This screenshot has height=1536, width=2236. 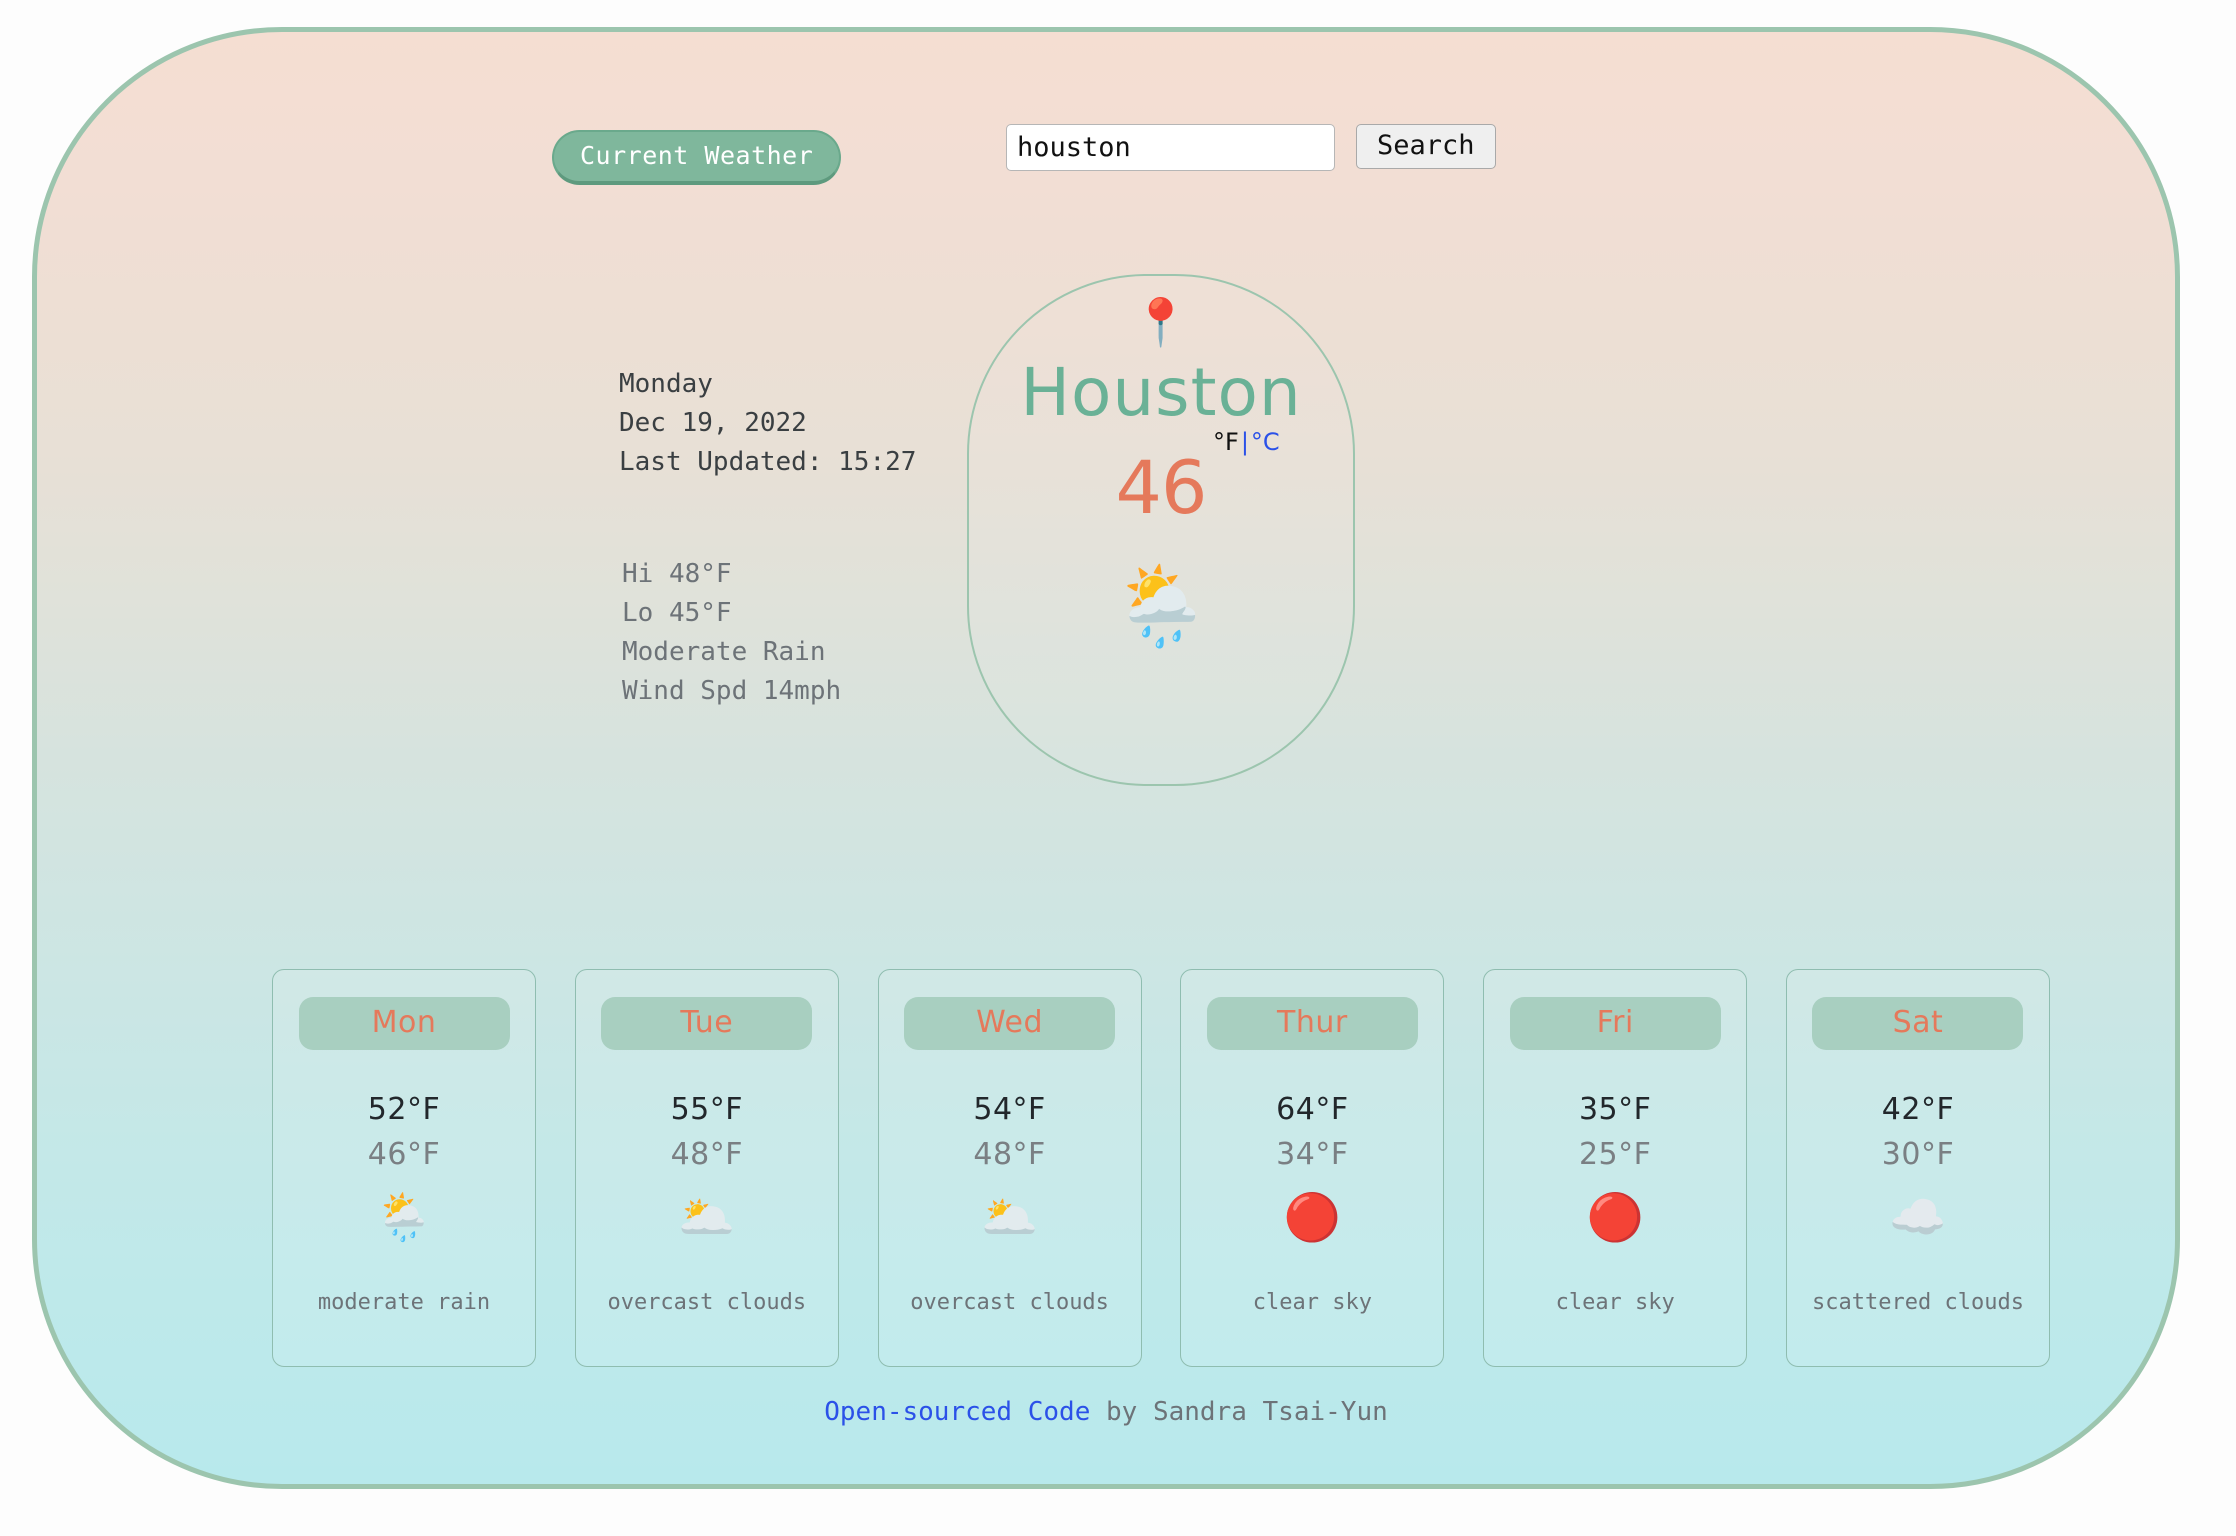 I want to click on search-form: Search, so click(x=1251, y=147).